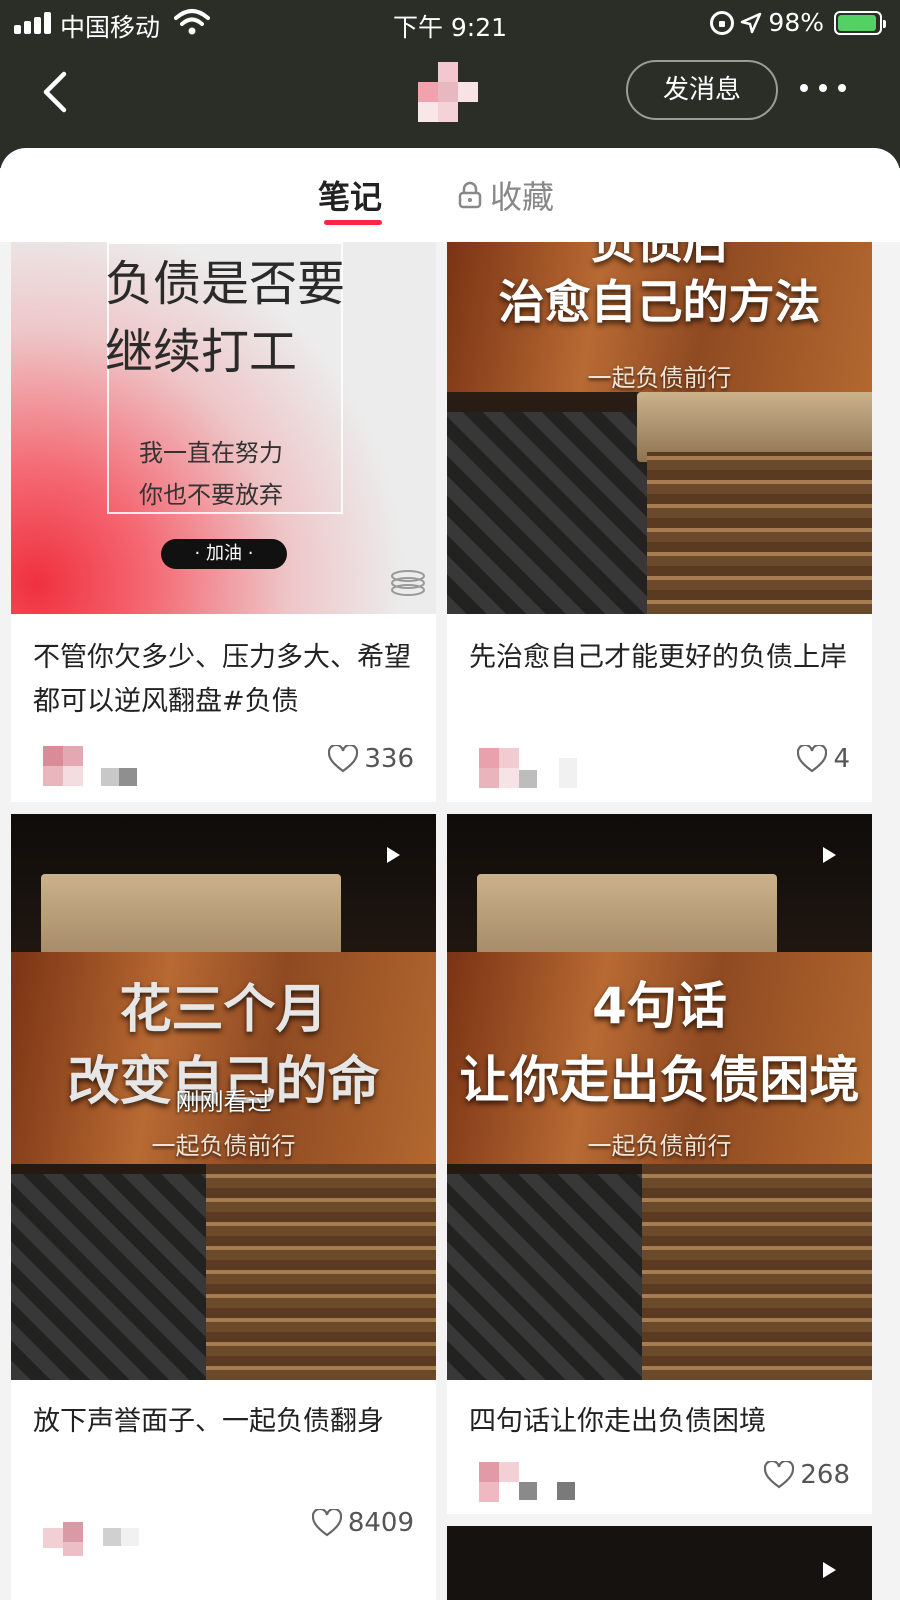  I want to click on recently-viewed-label: 刚刚看过, so click(223, 1102).